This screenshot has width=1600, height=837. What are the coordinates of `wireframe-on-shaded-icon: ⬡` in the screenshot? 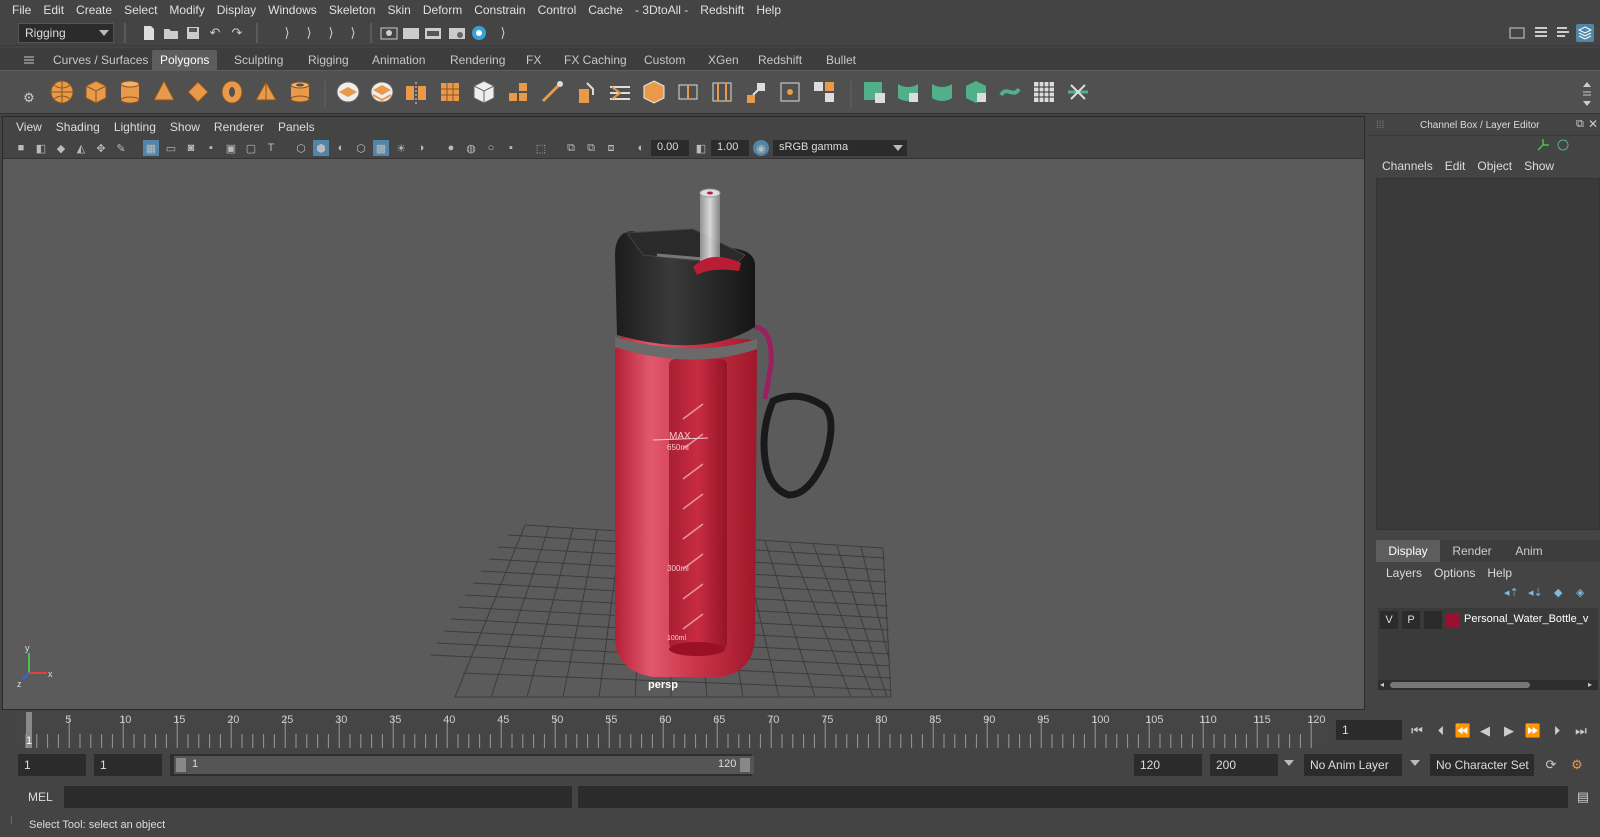 It's located at (361, 148).